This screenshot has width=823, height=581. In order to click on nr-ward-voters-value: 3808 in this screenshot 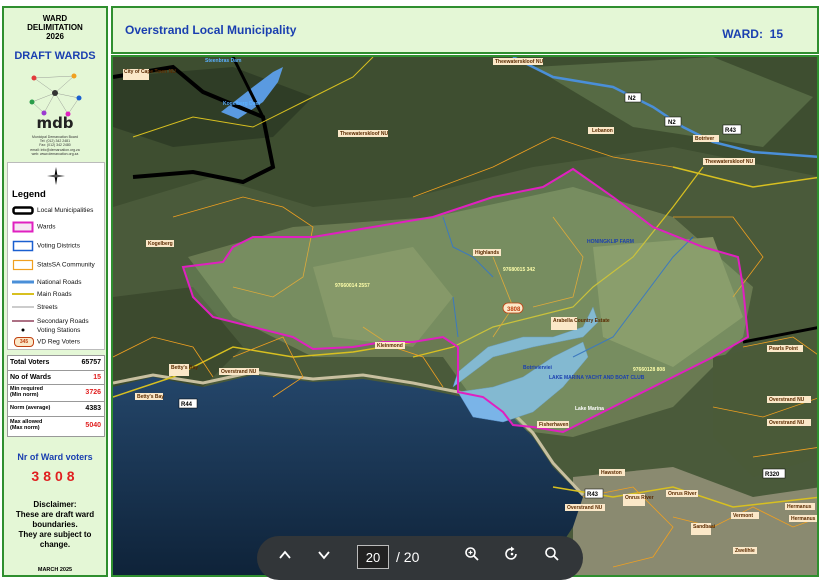, I will do `click(55, 476)`.